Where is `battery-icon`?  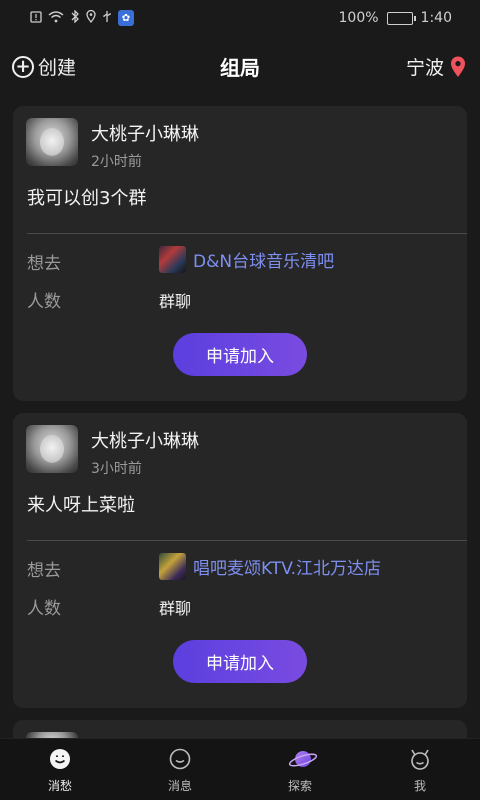
battery-icon is located at coordinates (401, 18).